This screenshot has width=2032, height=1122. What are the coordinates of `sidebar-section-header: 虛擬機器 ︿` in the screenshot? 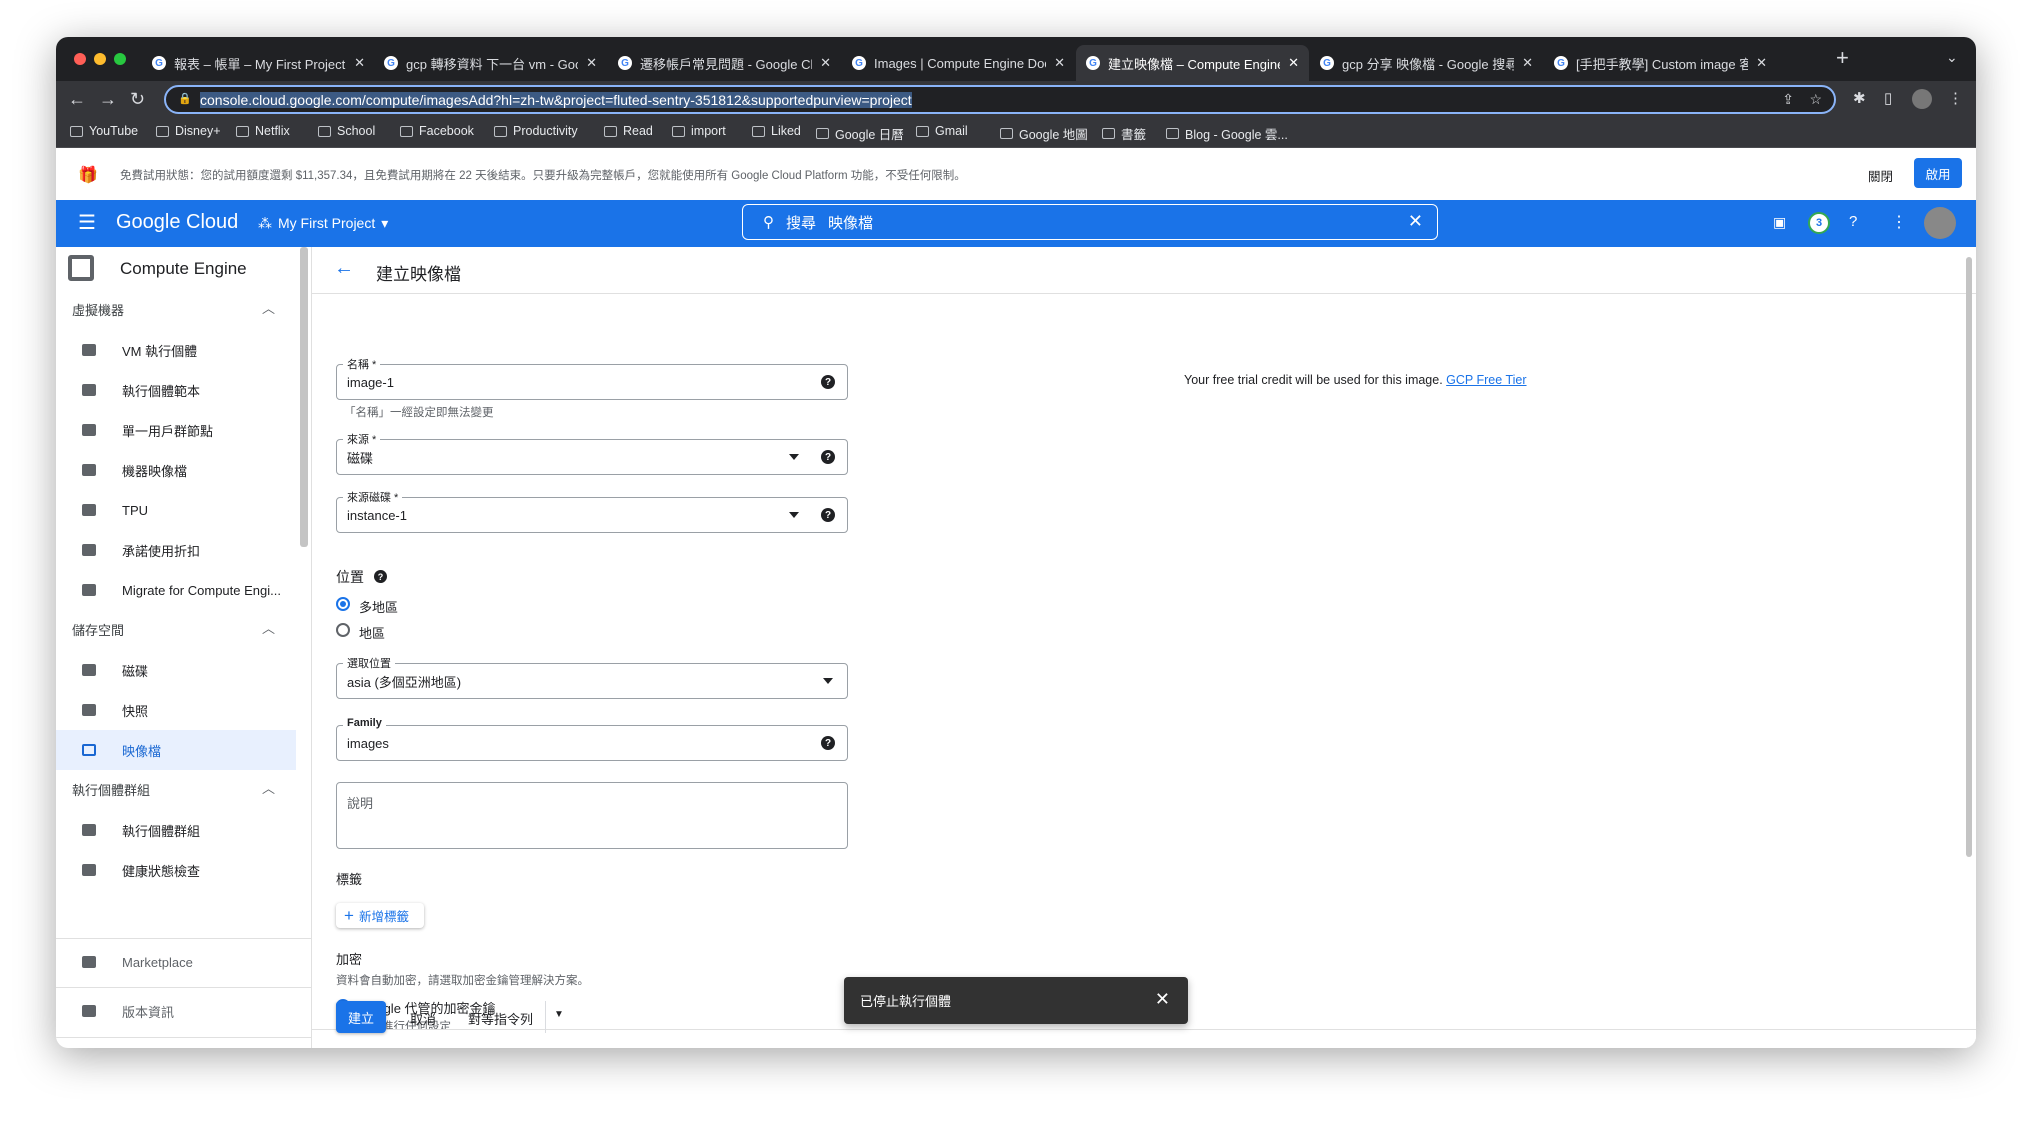 It's located at (173, 309).